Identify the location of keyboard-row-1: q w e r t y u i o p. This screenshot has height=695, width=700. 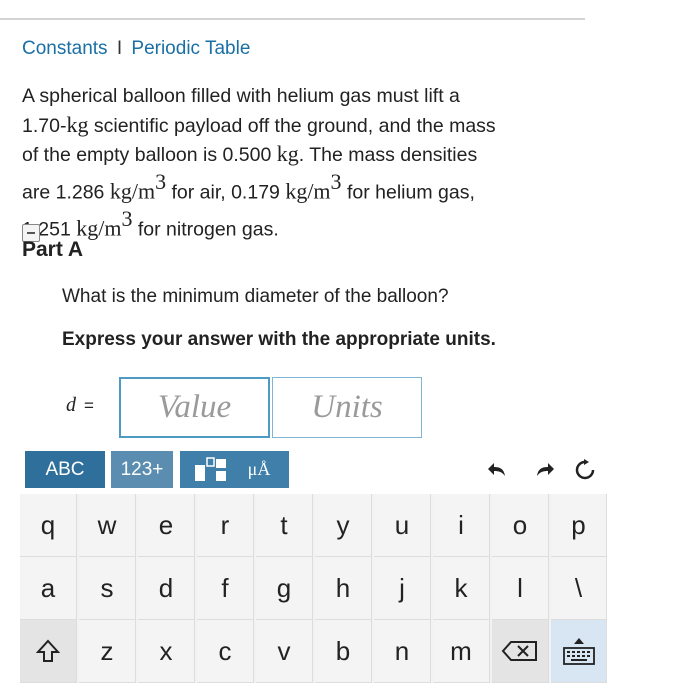
(313, 525).